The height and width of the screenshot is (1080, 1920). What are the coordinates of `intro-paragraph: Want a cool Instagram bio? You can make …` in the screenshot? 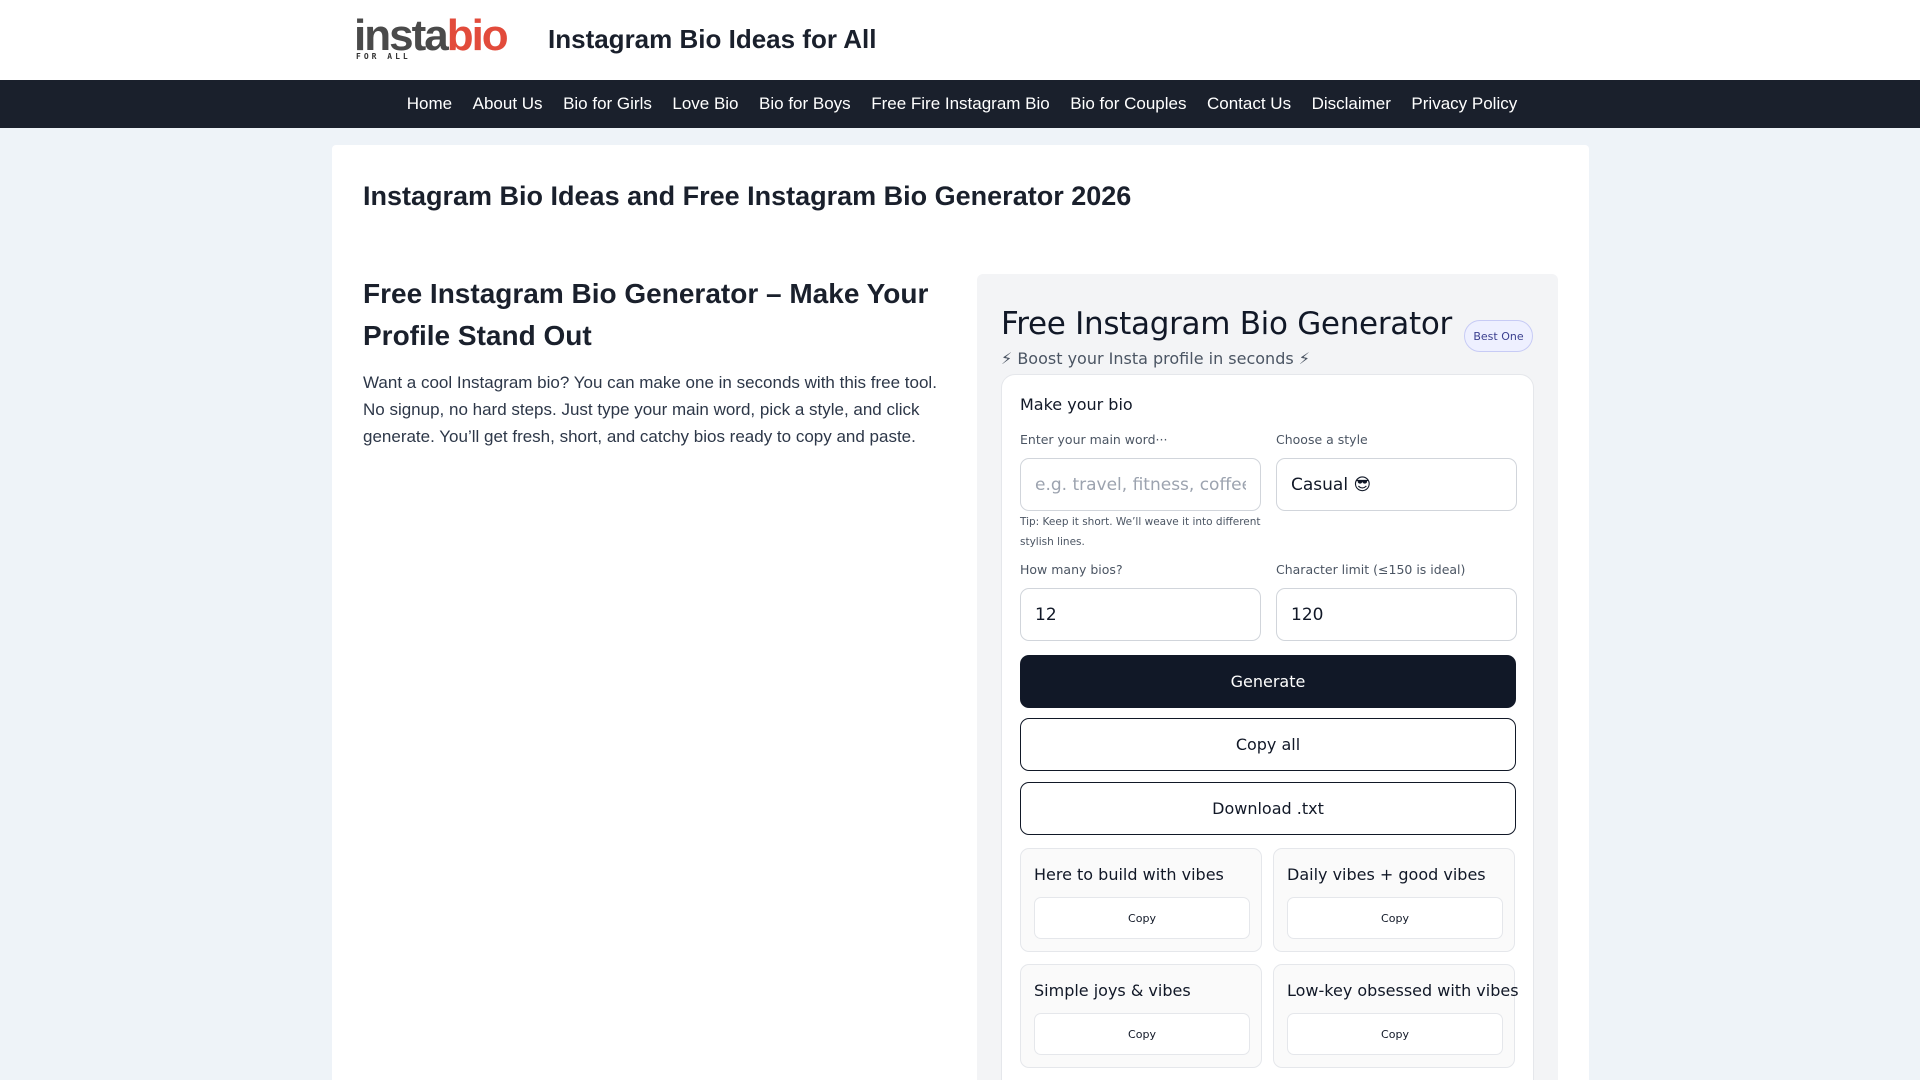 It's located at (650, 409).